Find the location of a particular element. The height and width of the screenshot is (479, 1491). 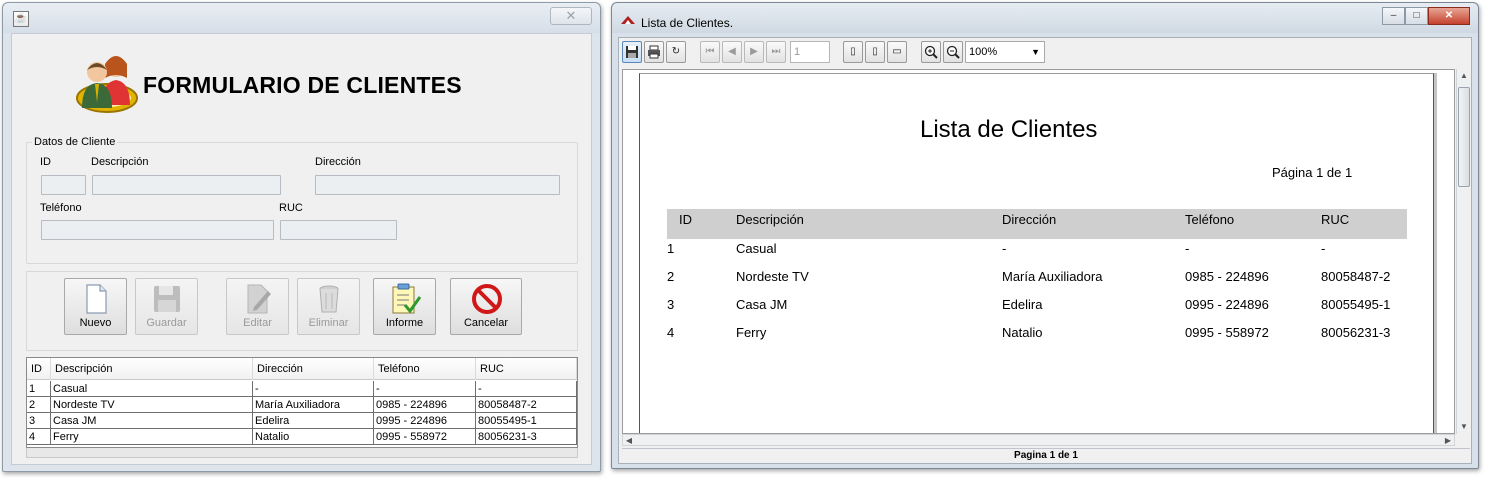

table-horizontal-scrollbar is located at coordinates (302, 453).